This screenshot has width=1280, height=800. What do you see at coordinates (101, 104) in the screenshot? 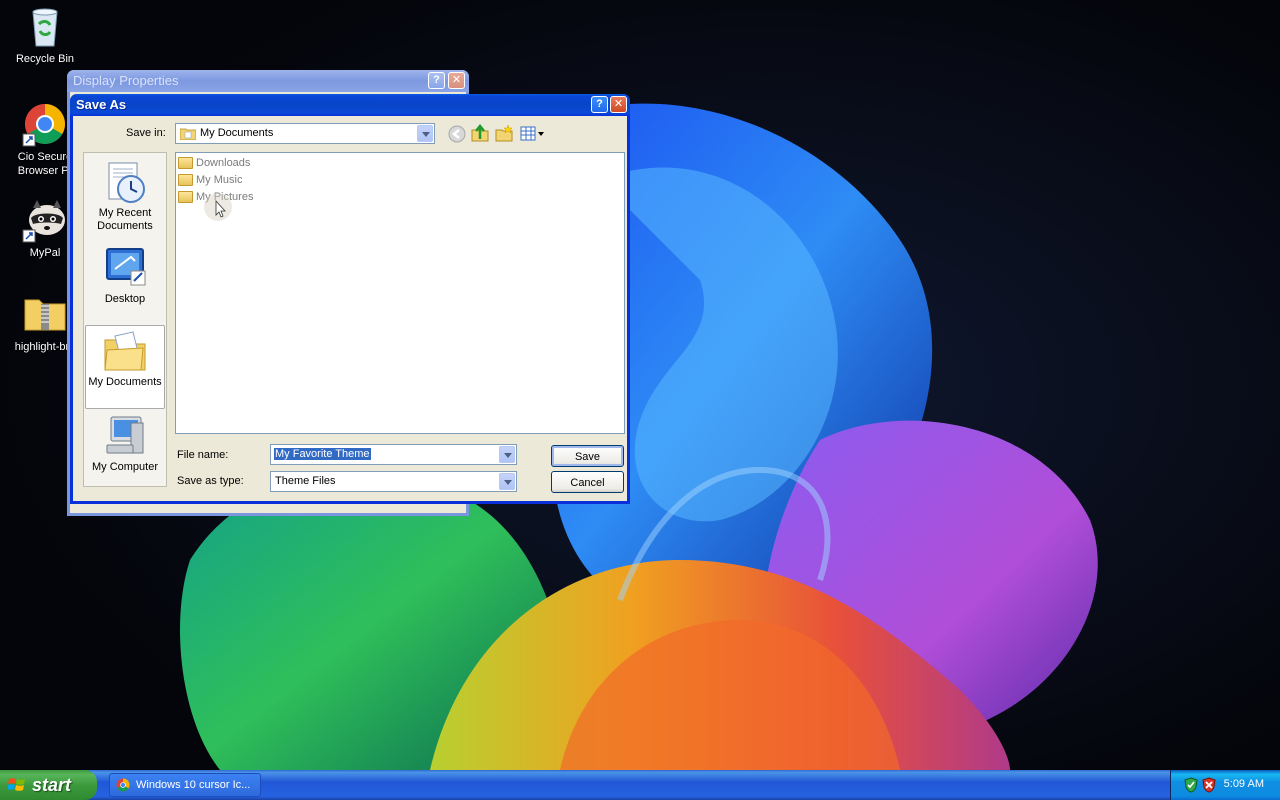
I see `window-title: Save As` at bounding box center [101, 104].